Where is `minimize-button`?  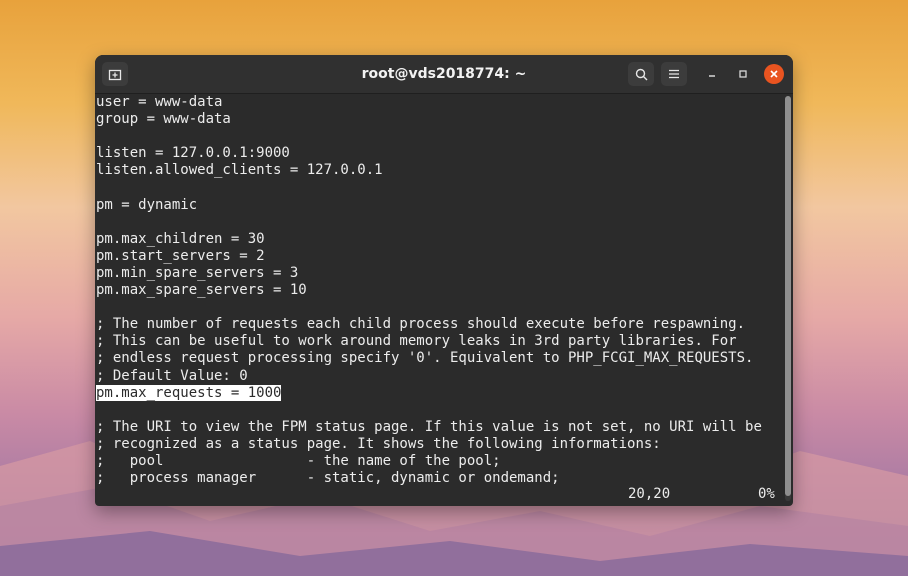
minimize-button is located at coordinates (712, 74).